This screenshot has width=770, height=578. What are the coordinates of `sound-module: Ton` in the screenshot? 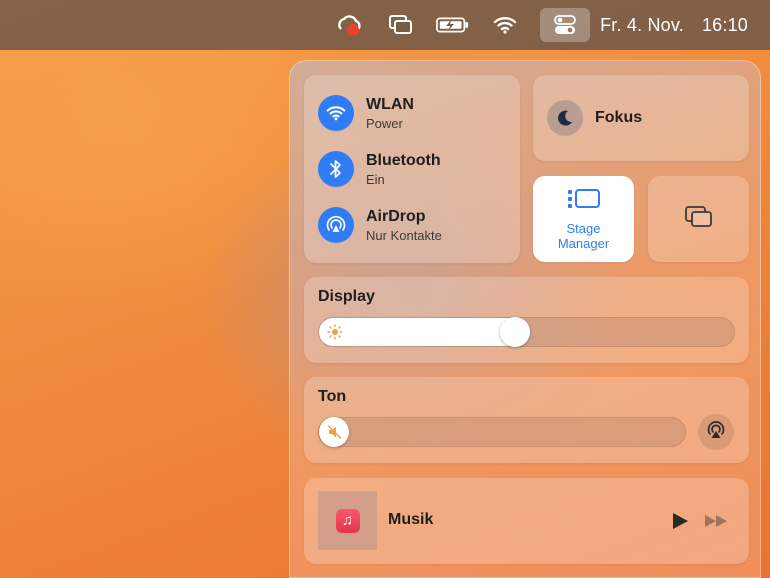 It's located at (526, 420).